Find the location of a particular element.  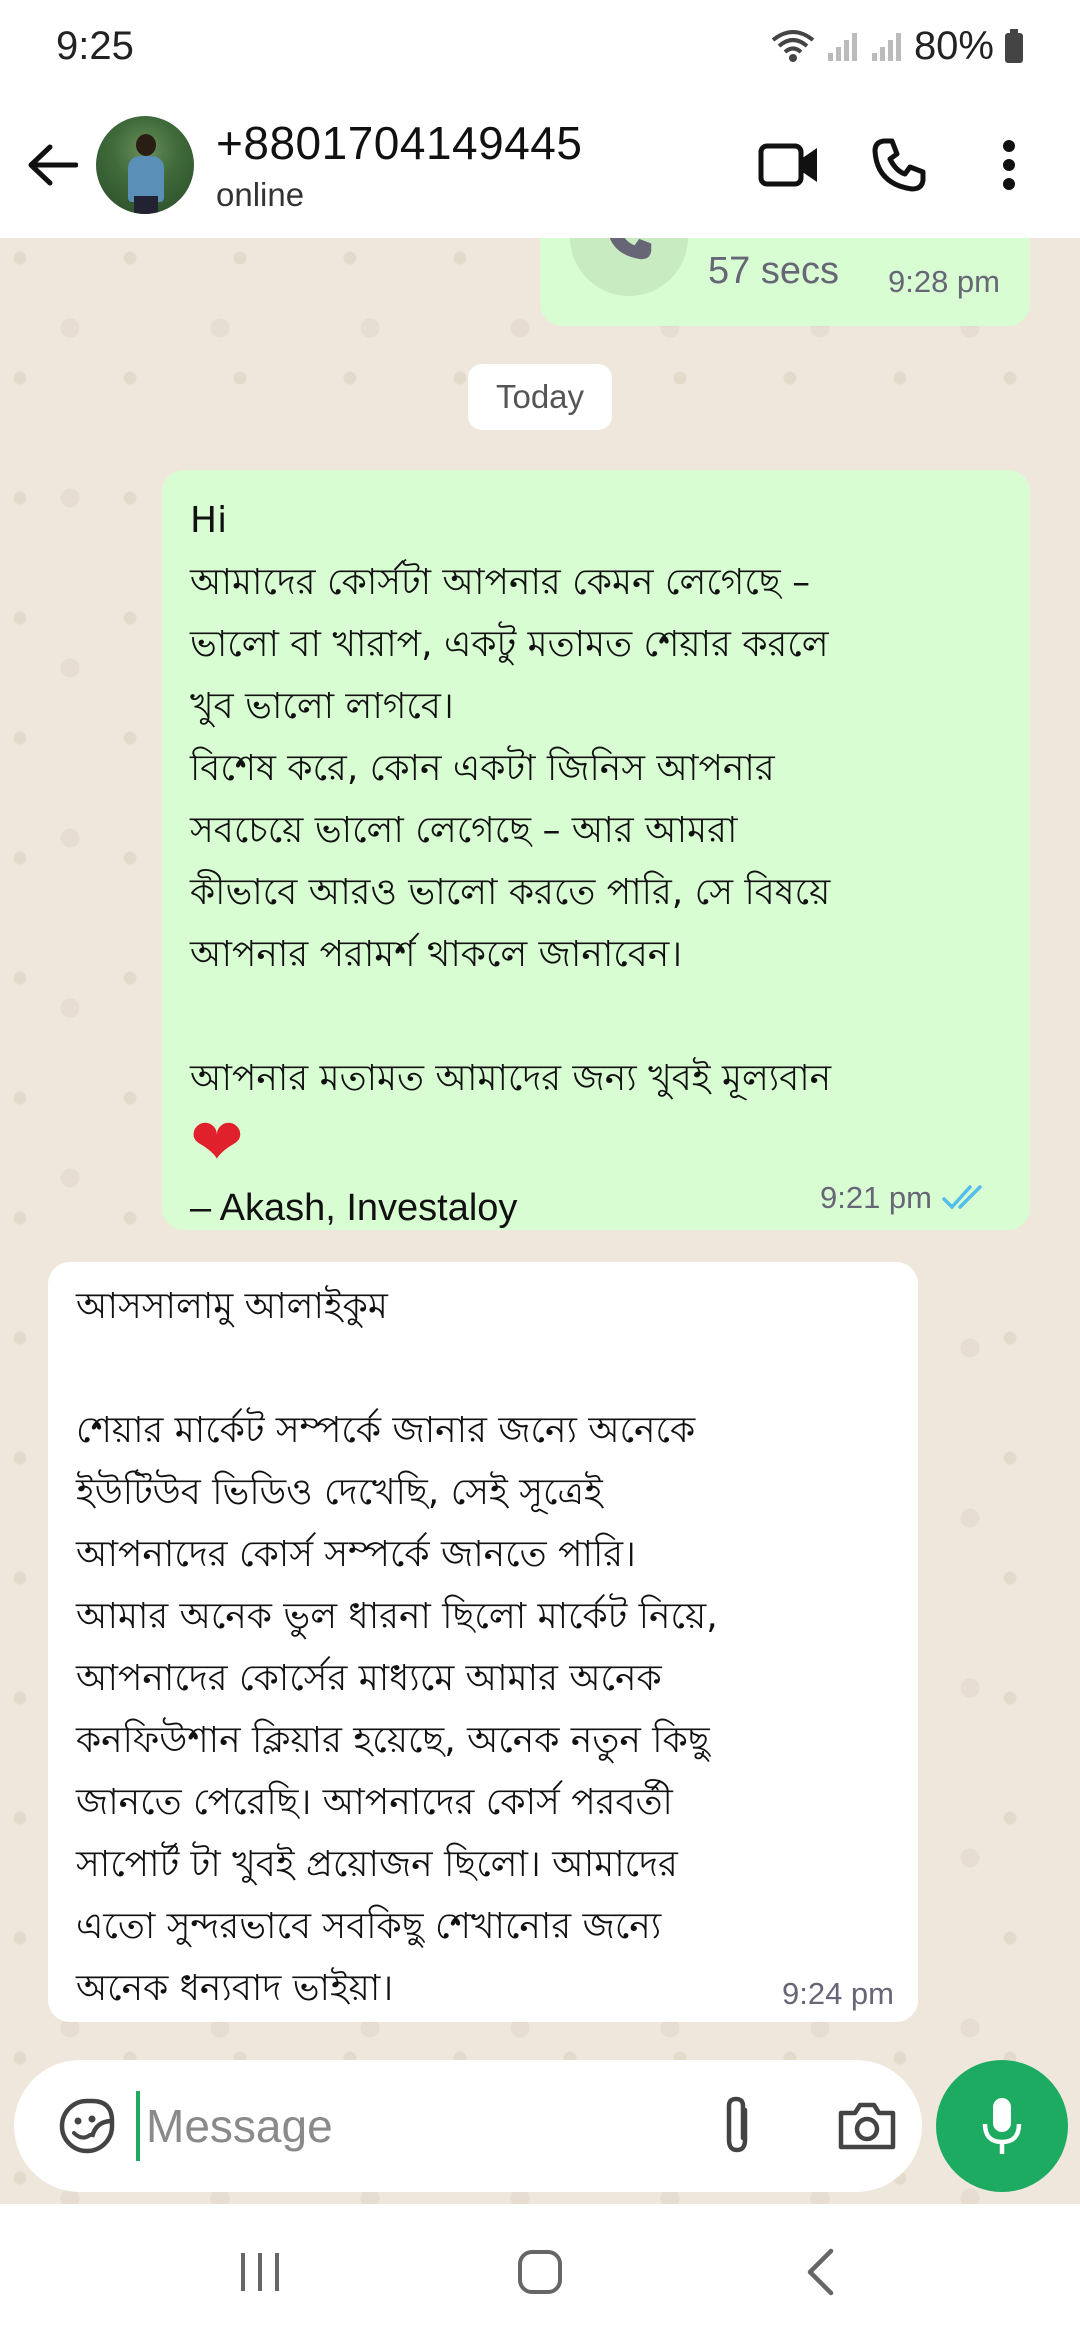

camera-icon is located at coordinates (867, 2126).